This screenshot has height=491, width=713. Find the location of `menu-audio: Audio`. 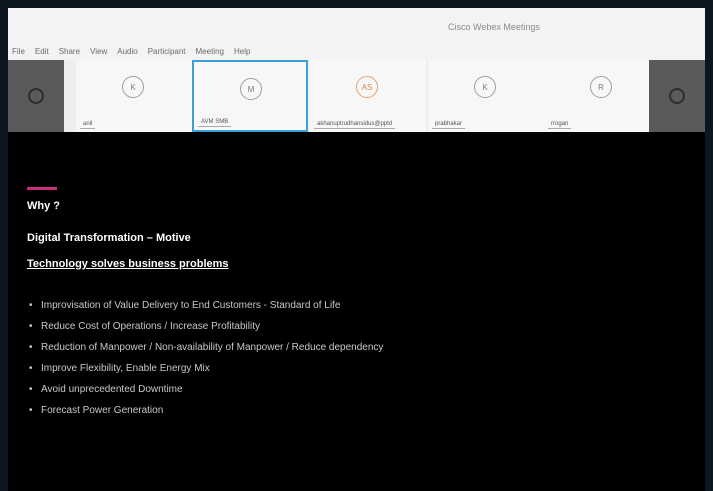

menu-audio: Audio is located at coordinates (127, 51).